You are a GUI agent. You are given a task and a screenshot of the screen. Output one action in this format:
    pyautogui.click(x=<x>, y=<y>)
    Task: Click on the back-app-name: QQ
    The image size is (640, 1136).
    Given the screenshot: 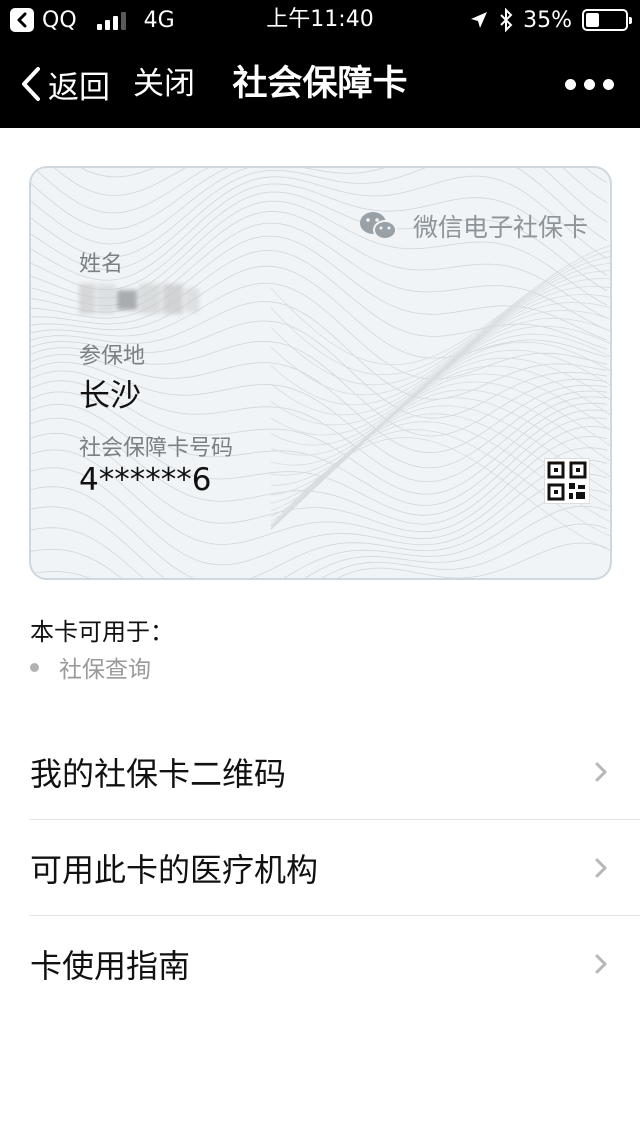 What is the action you would take?
    pyautogui.click(x=59, y=20)
    